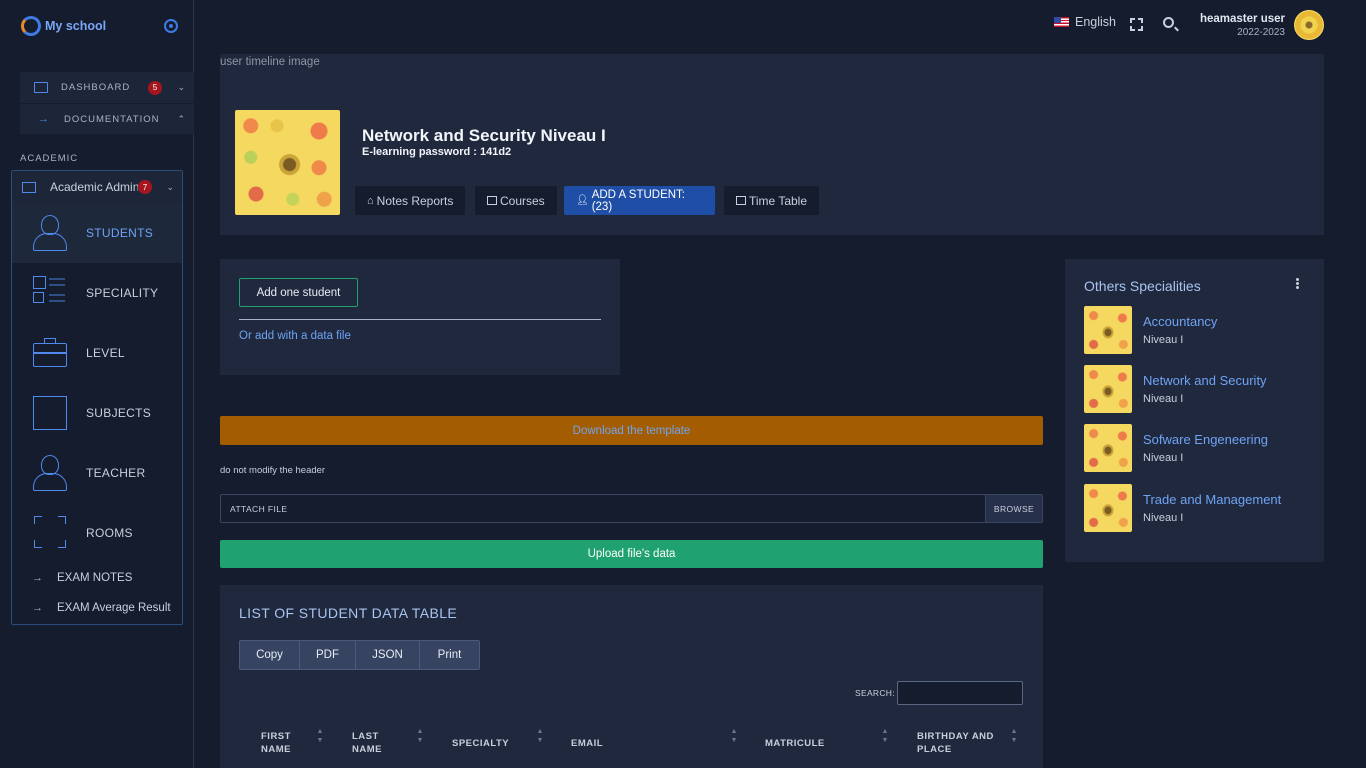  I want to click on school-logo-icon, so click(31, 26).